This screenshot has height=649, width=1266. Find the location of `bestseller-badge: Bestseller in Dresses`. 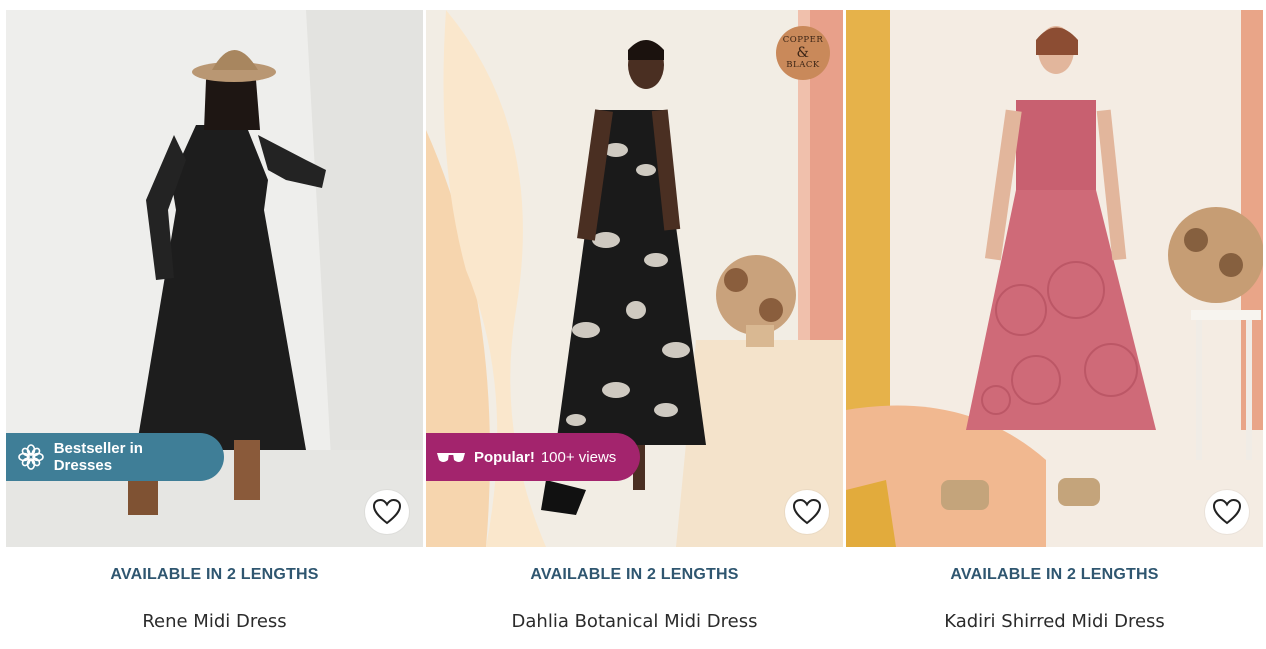

bestseller-badge: Bestseller in Dresses is located at coordinates (115, 457).